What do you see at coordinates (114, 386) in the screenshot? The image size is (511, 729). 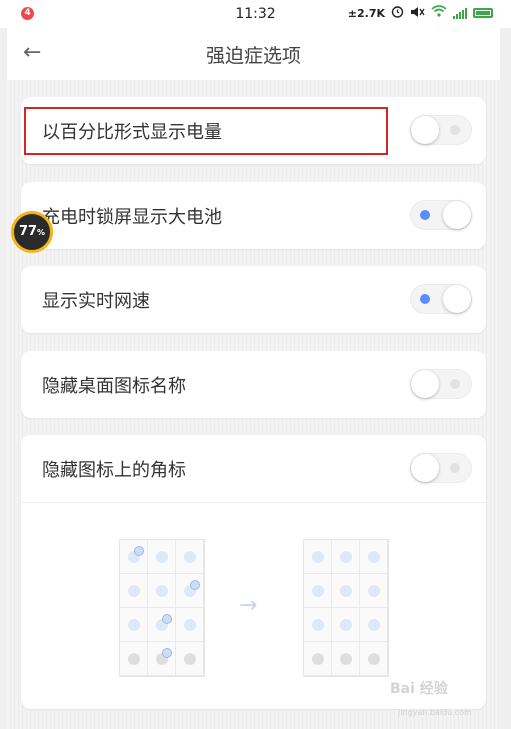 I see `setting-label: 隐藏桌面图标名称` at bounding box center [114, 386].